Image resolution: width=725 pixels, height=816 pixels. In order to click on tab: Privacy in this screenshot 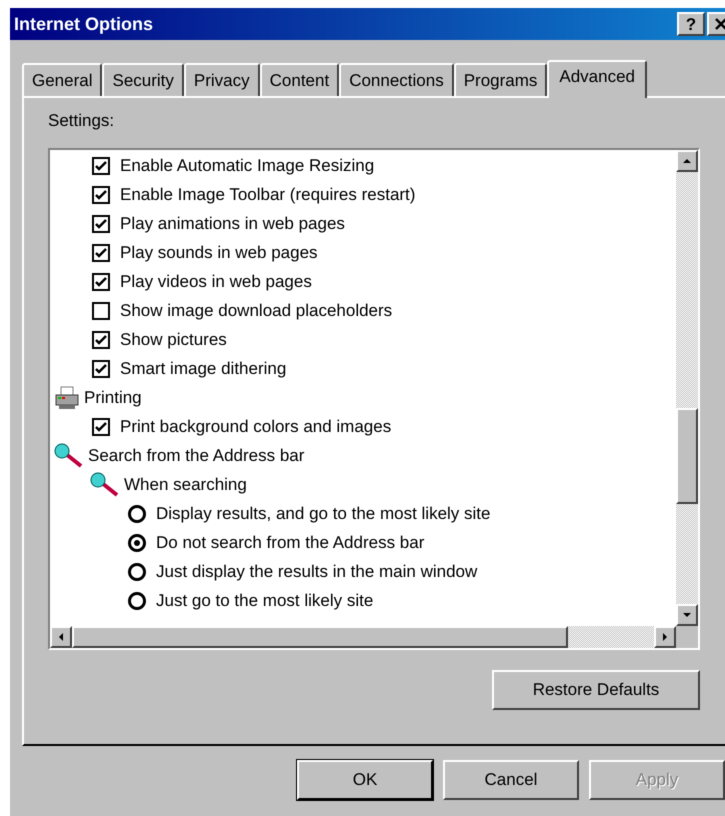, I will do `click(222, 79)`.